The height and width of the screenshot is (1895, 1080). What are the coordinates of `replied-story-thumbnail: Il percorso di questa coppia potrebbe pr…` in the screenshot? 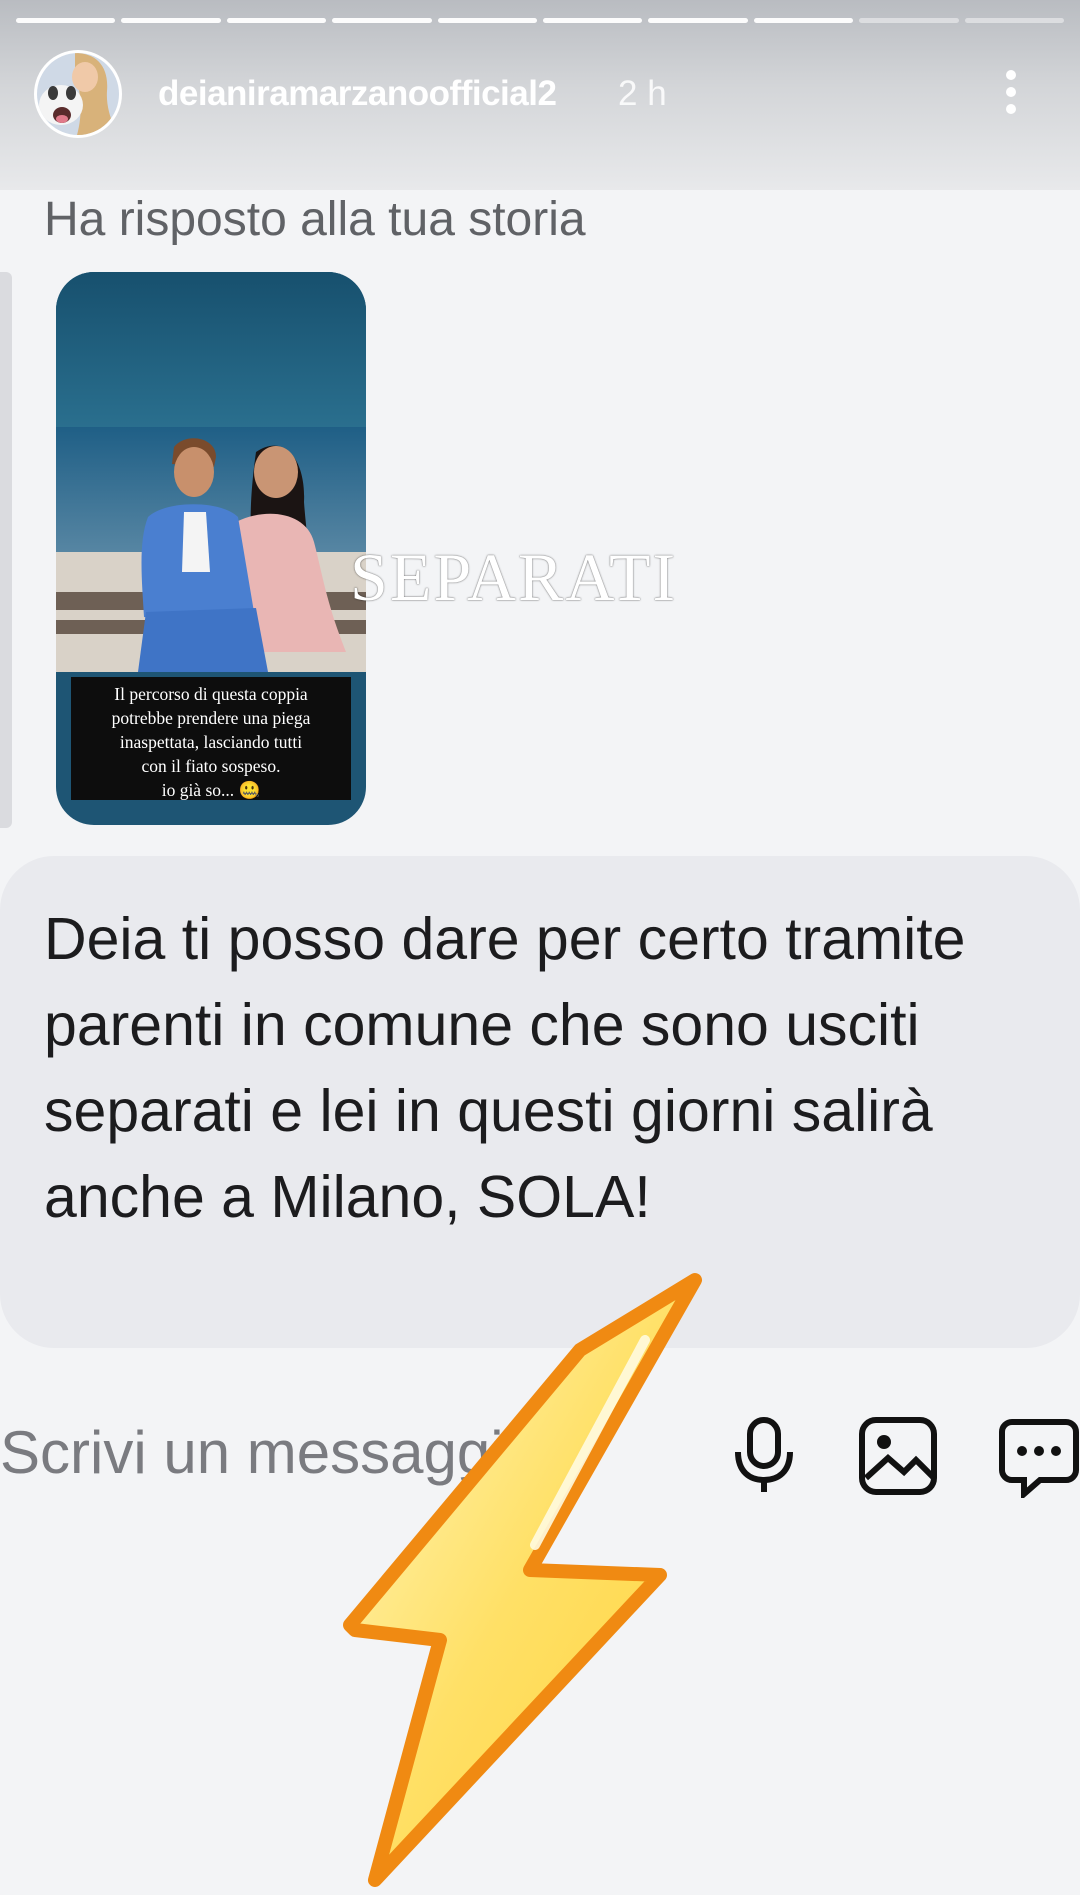 It's located at (211, 548).